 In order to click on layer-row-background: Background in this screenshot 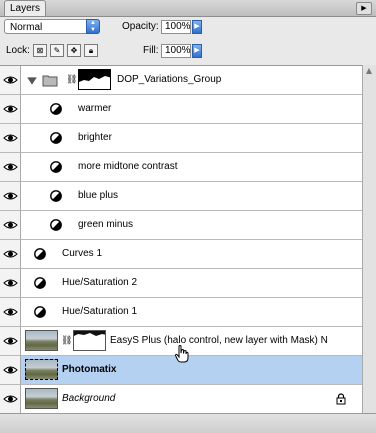, I will do `click(181, 399)`.